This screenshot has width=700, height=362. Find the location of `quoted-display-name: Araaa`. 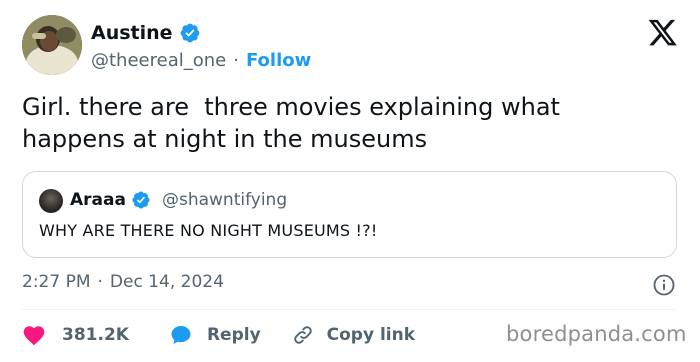

quoted-display-name: Araaa is located at coordinates (98, 200).